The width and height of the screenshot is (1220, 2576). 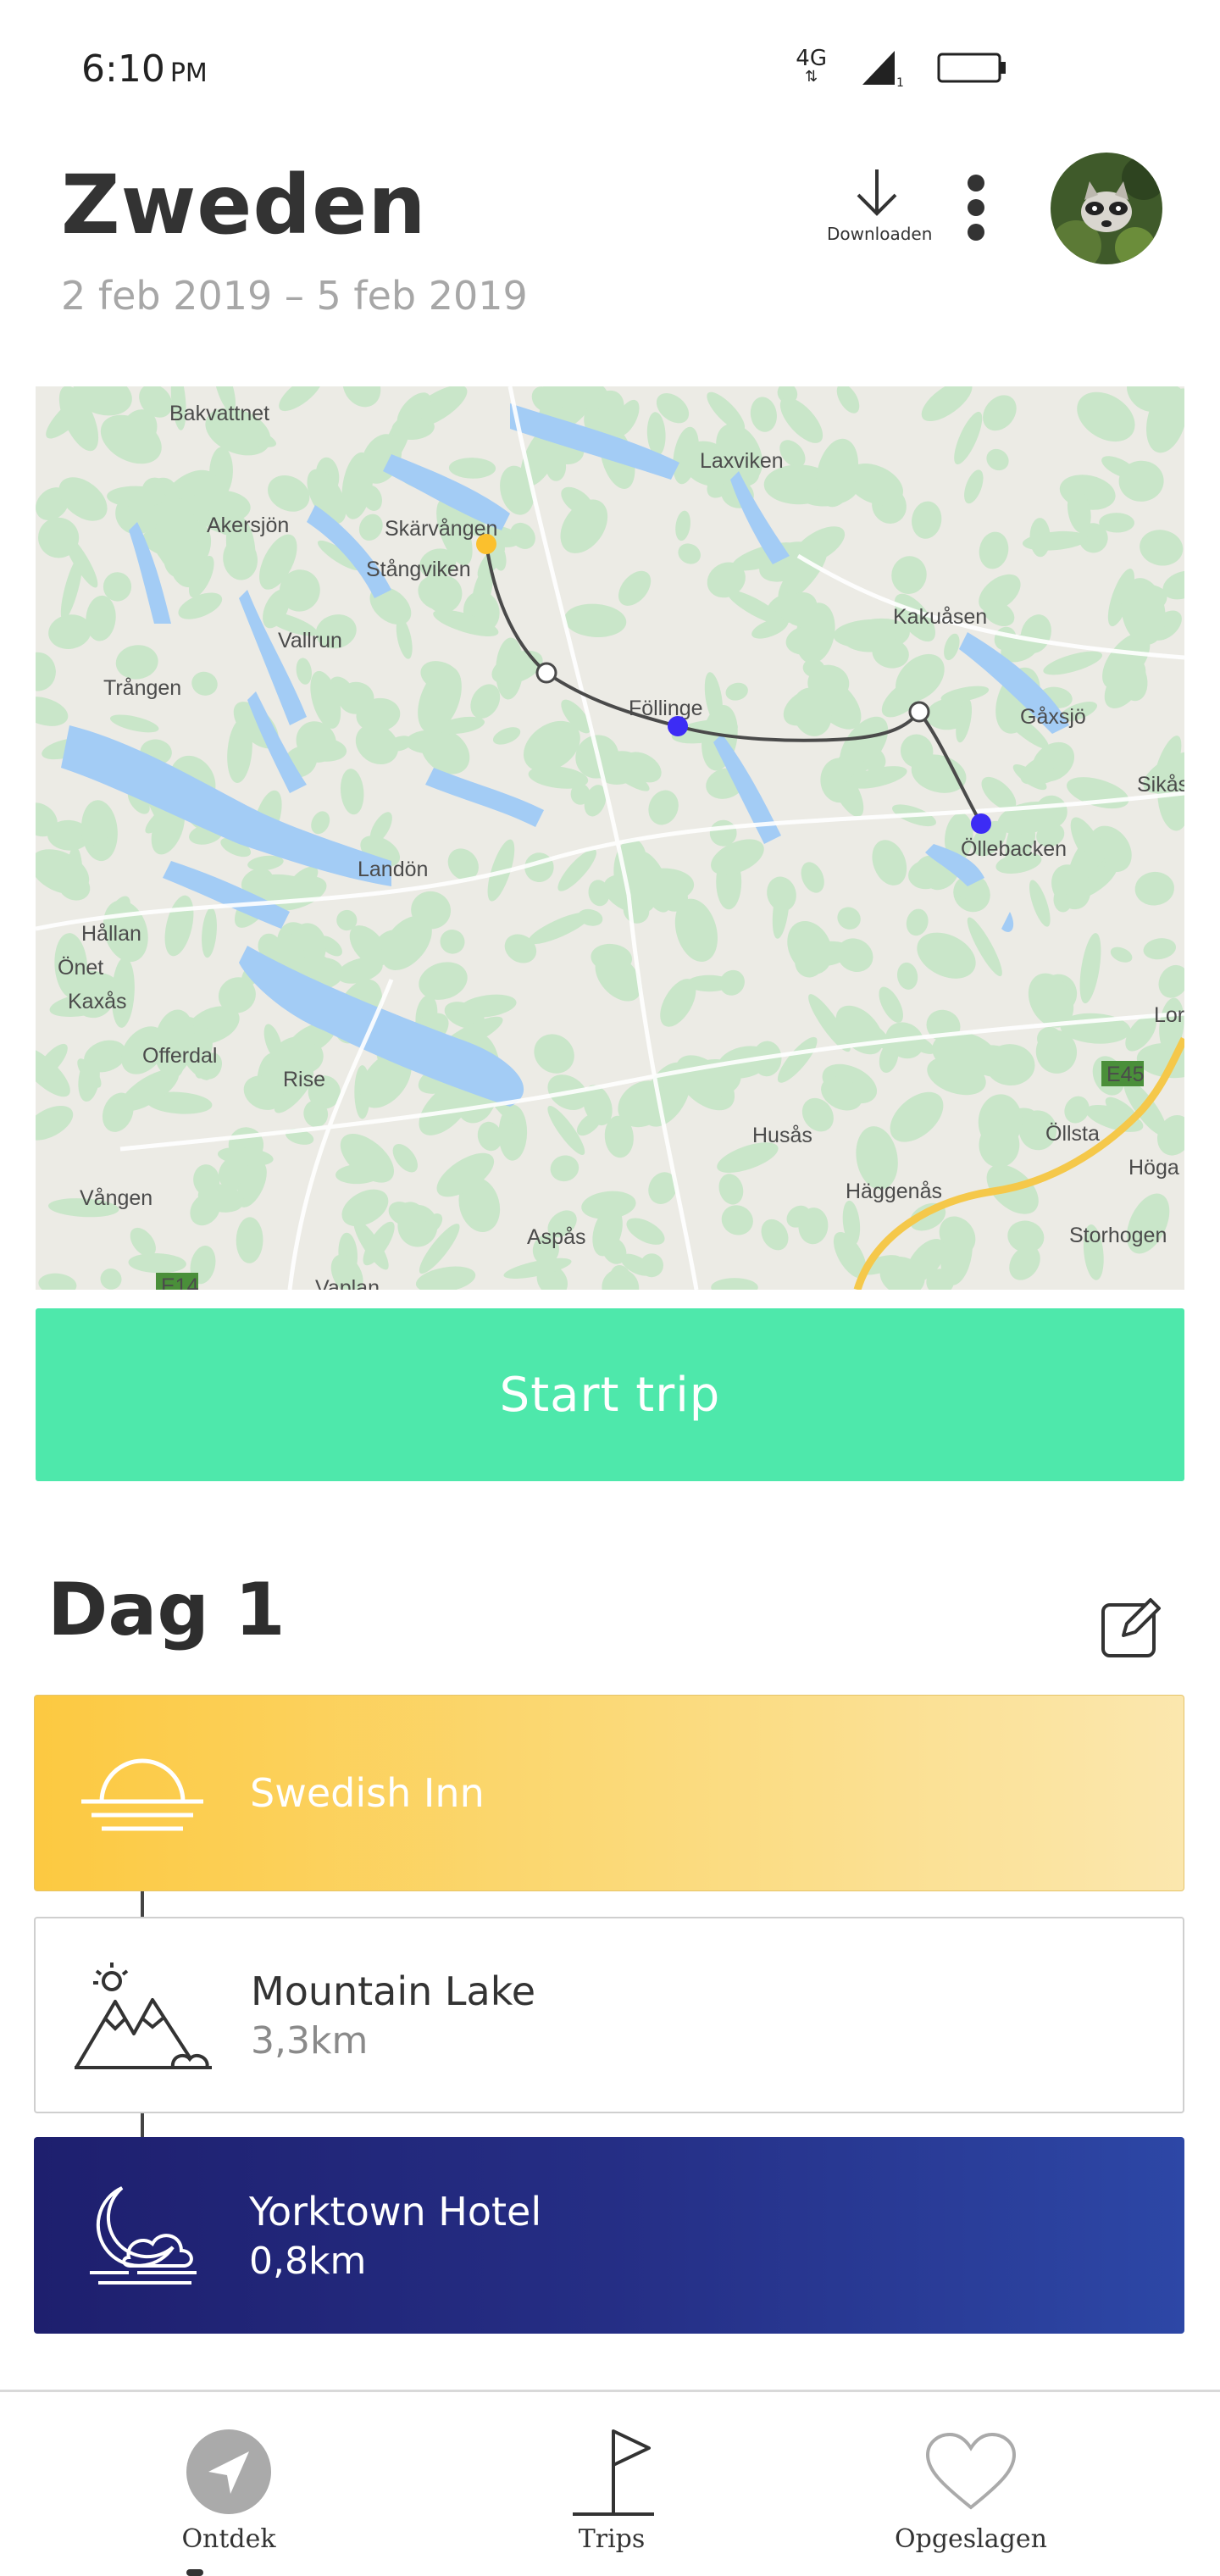 I want to click on nav-label: Ontdek, so click(x=229, y=2539).